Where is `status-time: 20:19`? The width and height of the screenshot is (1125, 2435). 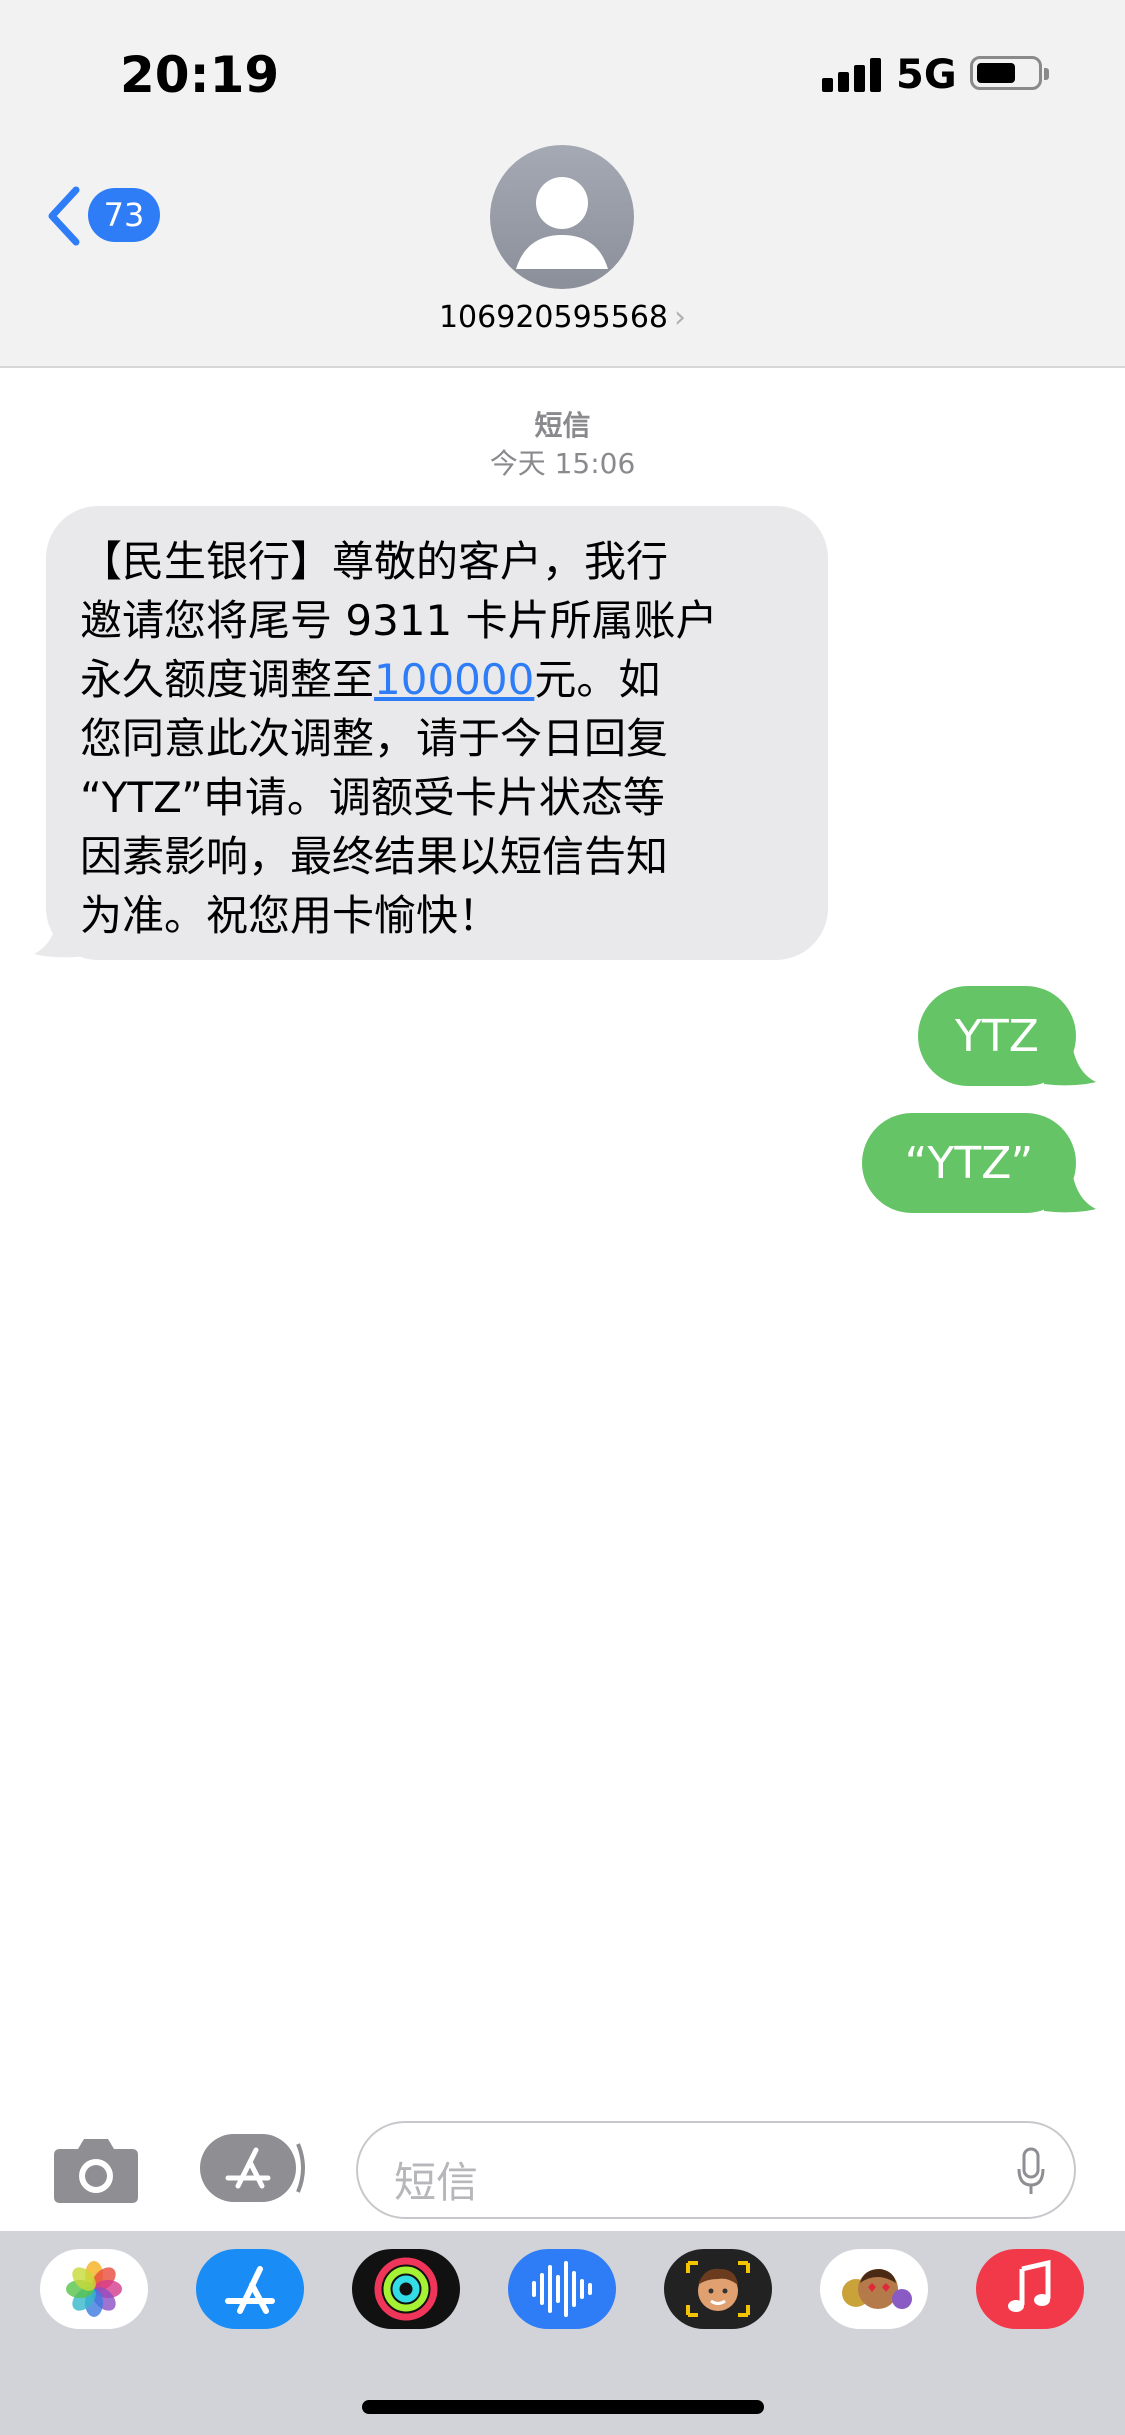 status-time: 20:19 is located at coordinates (200, 75).